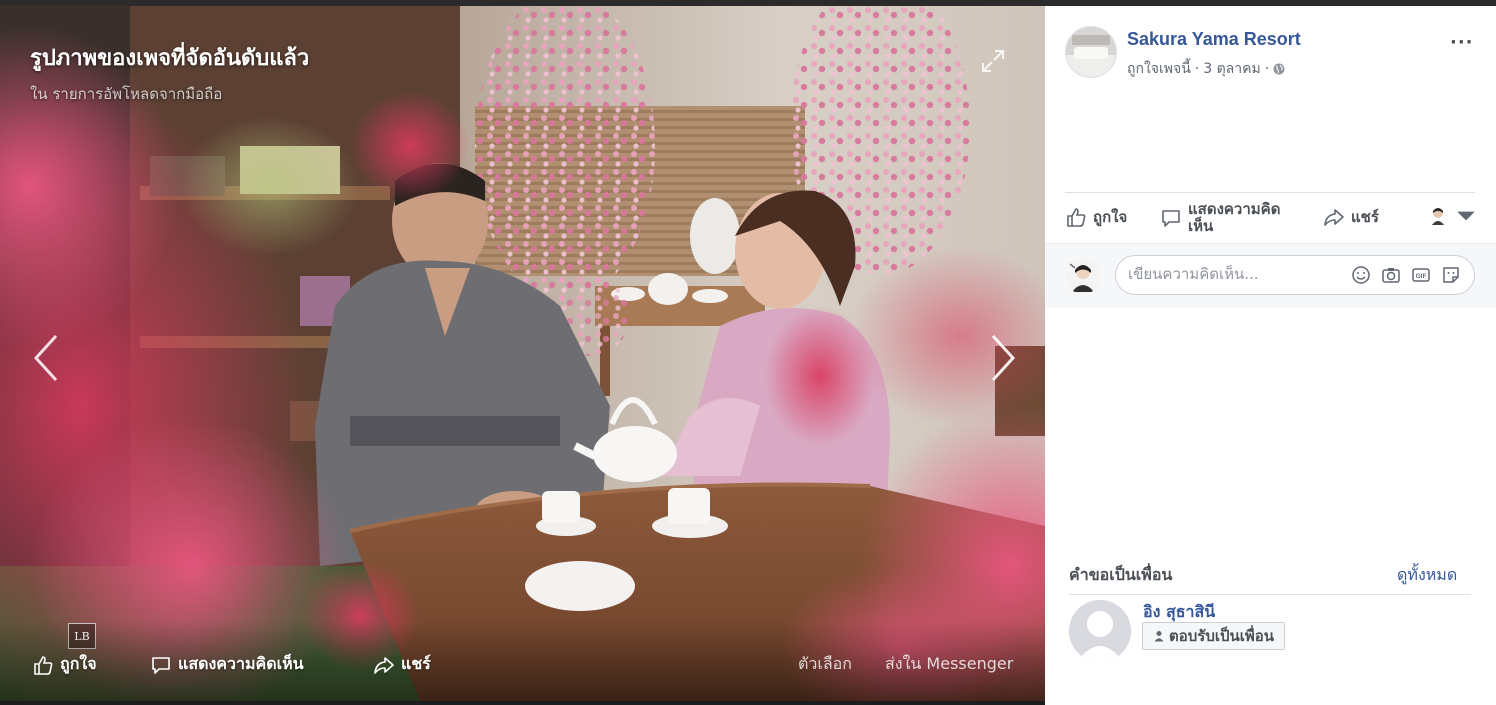 The image size is (1496, 705). Describe the element at coordinates (1451, 275) in the screenshot. I see `sticker-icon` at that location.